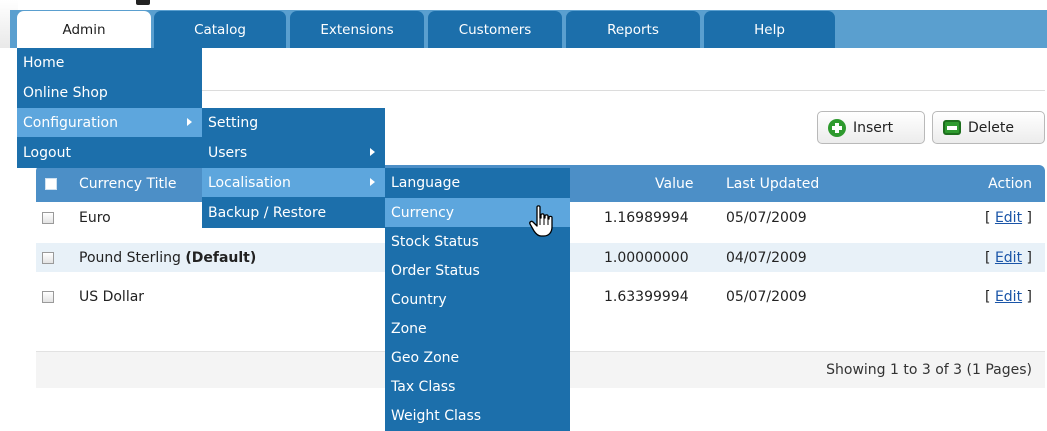 The height and width of the screenshot is (431, 1047). I want to click on menu-item-online-shop: Online Shop, so click(109, 92).